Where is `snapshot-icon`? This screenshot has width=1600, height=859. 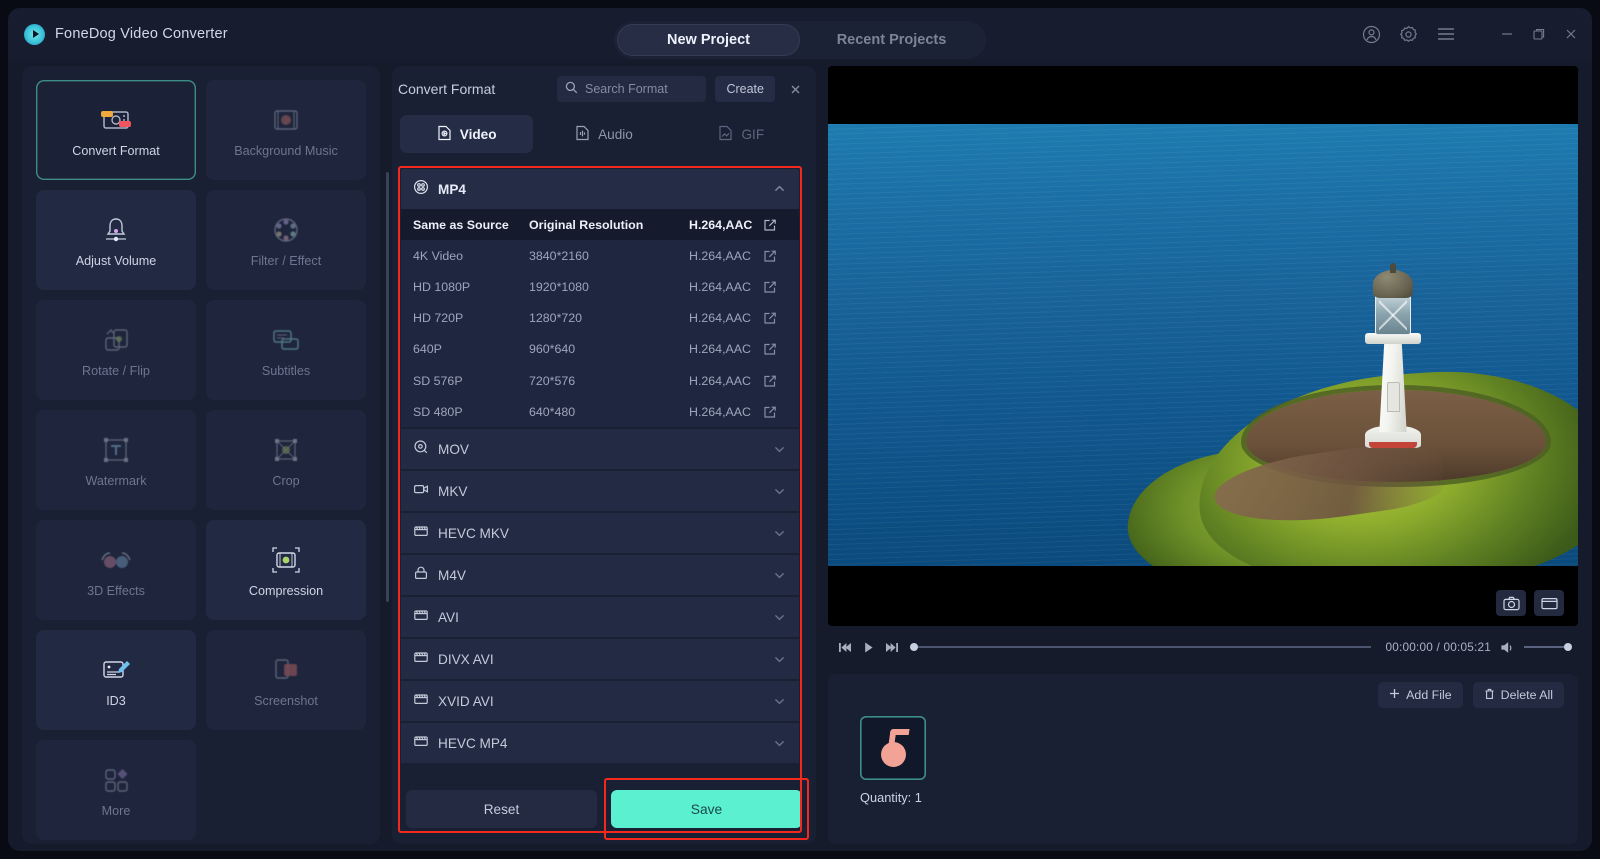
snapshot-icon is located at coordinates (1511, 603).